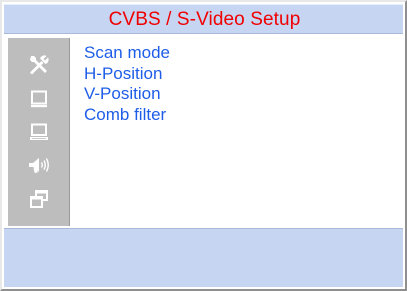  I want to click on sidebar, so click(39, 132).